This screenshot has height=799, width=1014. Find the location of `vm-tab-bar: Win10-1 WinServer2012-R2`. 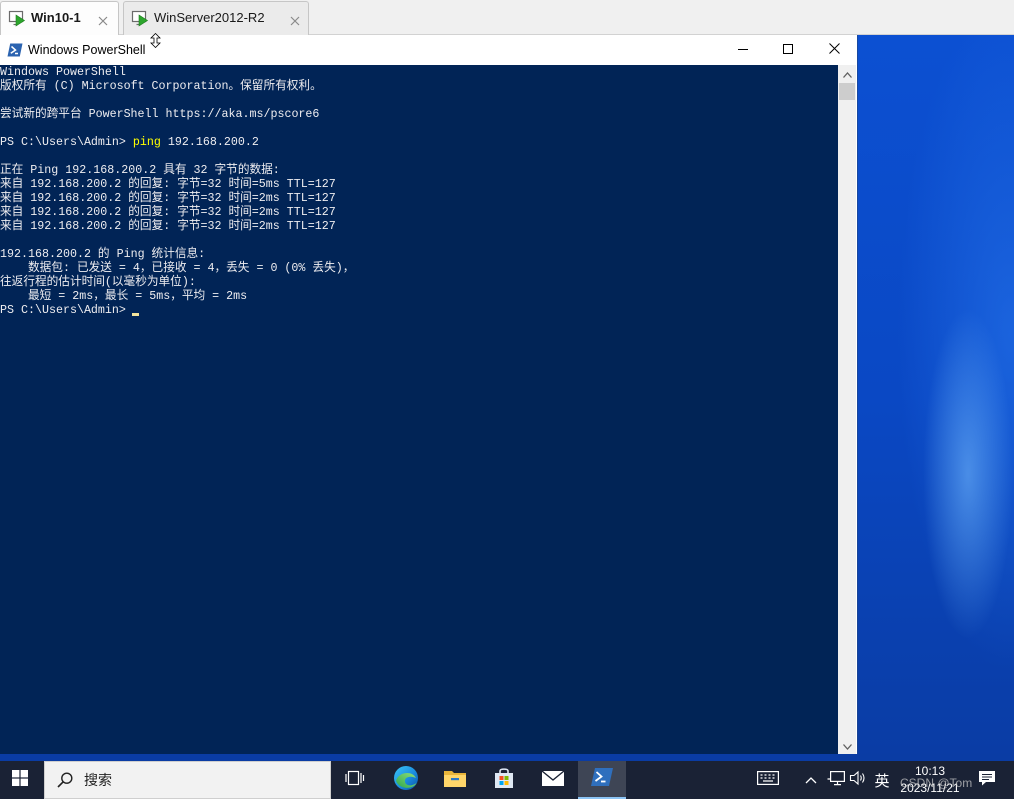

vm-tab-bar: Win10-1 WinServer2012-R2 is located at coordinates (507, 17).